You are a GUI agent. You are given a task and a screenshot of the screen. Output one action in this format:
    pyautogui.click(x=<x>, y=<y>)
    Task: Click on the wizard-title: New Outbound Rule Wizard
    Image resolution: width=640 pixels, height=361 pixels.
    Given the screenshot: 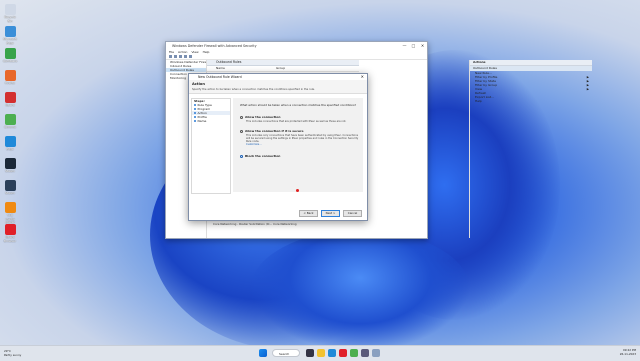 What is the action you would take?
    pyautogui.click(x=220, y=77)
    